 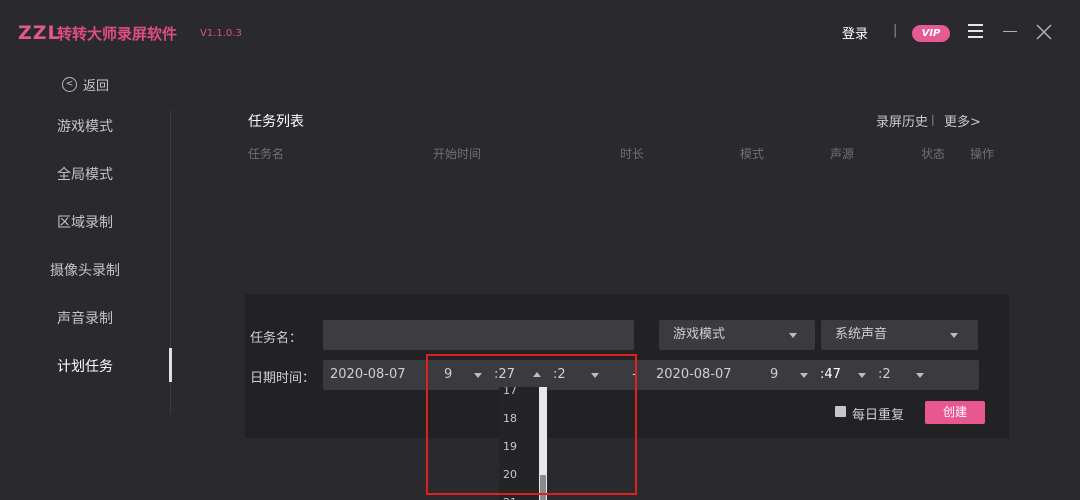 What do you see at coordinates (774, 374) in the screenshot?
I see `end-hour-select: 9` at bounding box center [774, 374].